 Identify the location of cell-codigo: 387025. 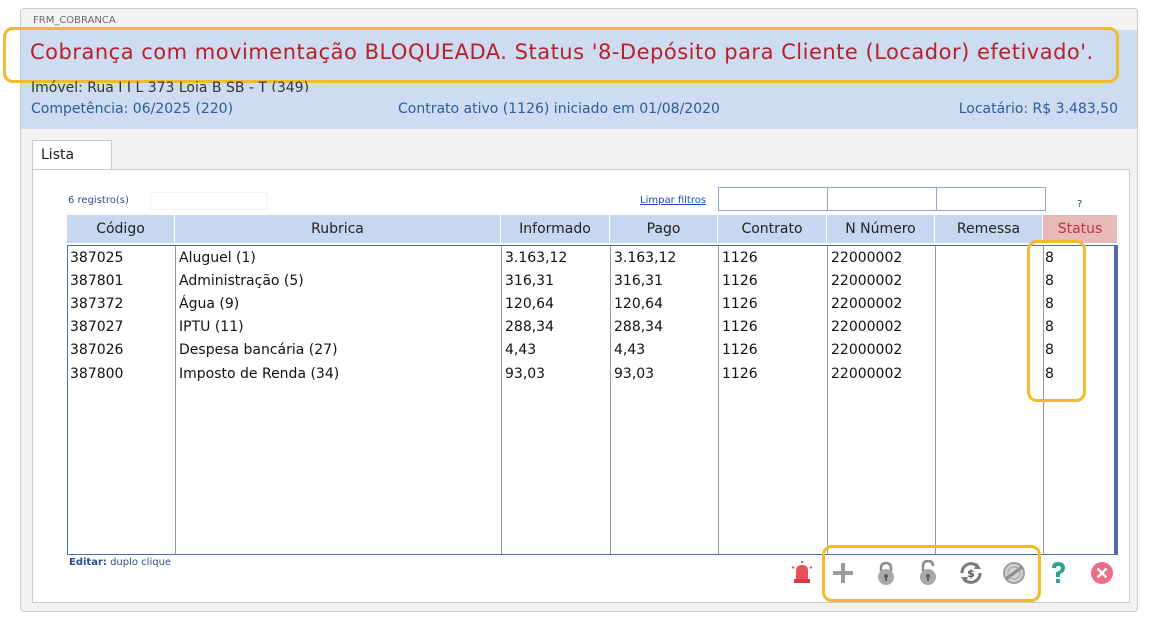
(97, 258).